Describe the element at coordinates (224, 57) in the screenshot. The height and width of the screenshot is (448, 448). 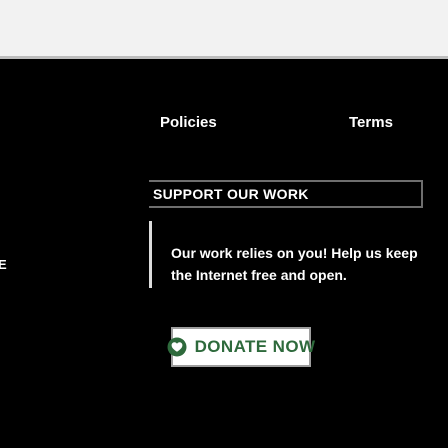
I see `top-strip-shadow` at that location.